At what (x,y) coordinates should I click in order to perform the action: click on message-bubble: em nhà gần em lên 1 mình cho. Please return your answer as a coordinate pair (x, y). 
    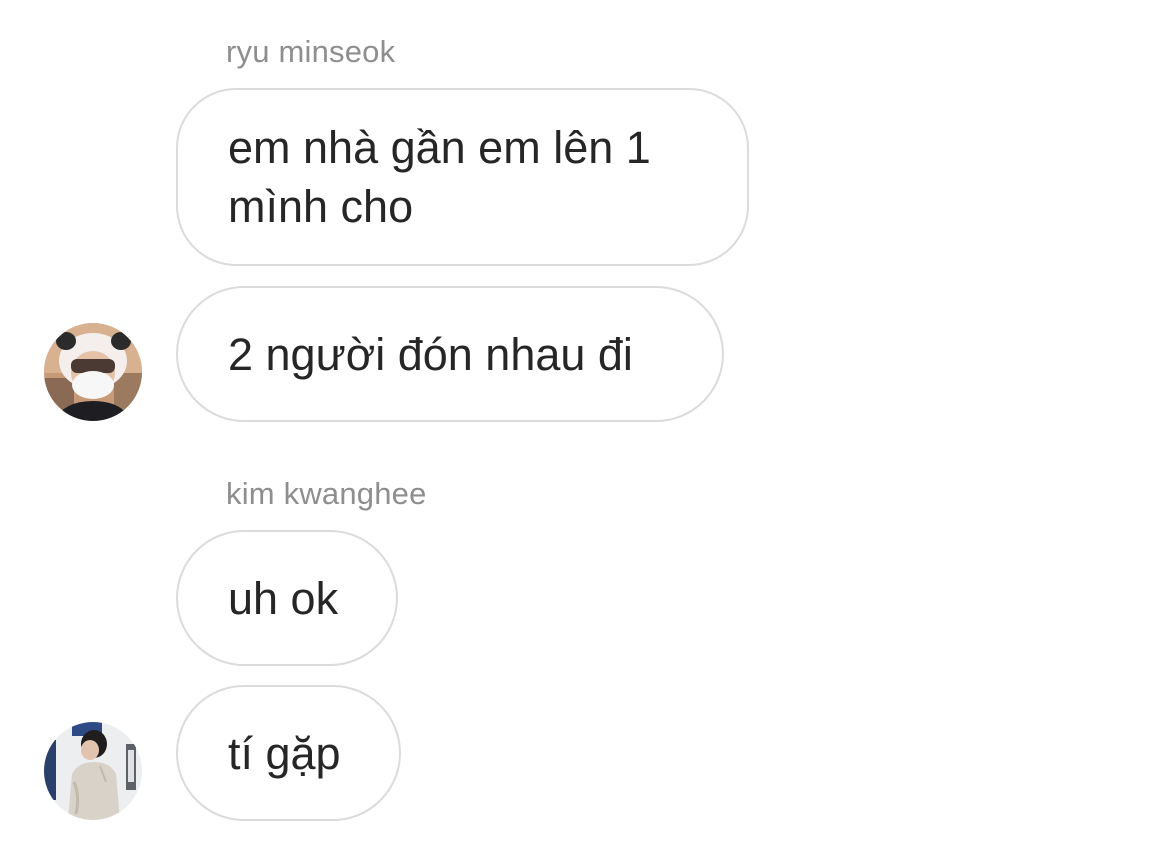
    Looking at the image, I should click on (462, 177).